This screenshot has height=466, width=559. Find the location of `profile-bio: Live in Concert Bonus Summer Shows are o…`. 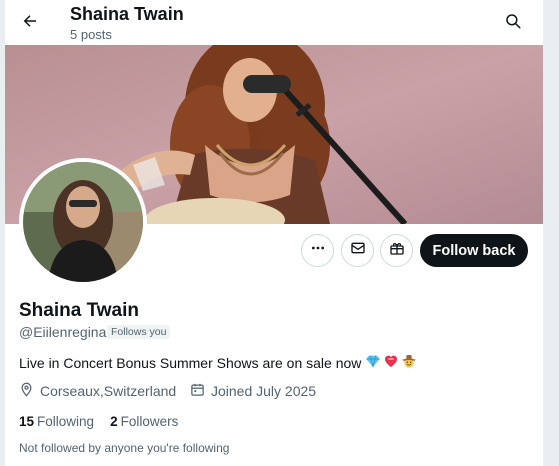

profile-bio: Live in Concert Bonus Summer Shows are o… is located at coordinates (218, 362).